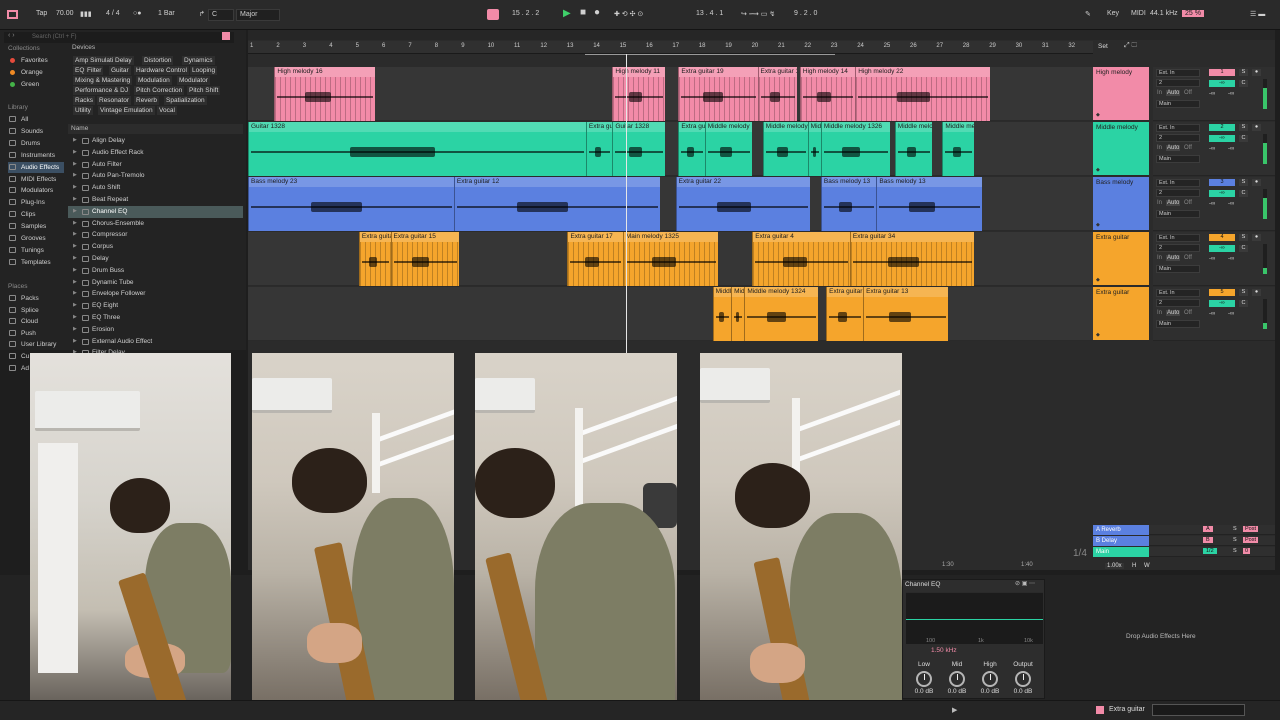 The width and height of the screenshot is (1280, 720). Describe the element at coordinates (1138, 13) in the screenshot. I see `midi-map-button: MIDI` at that location.